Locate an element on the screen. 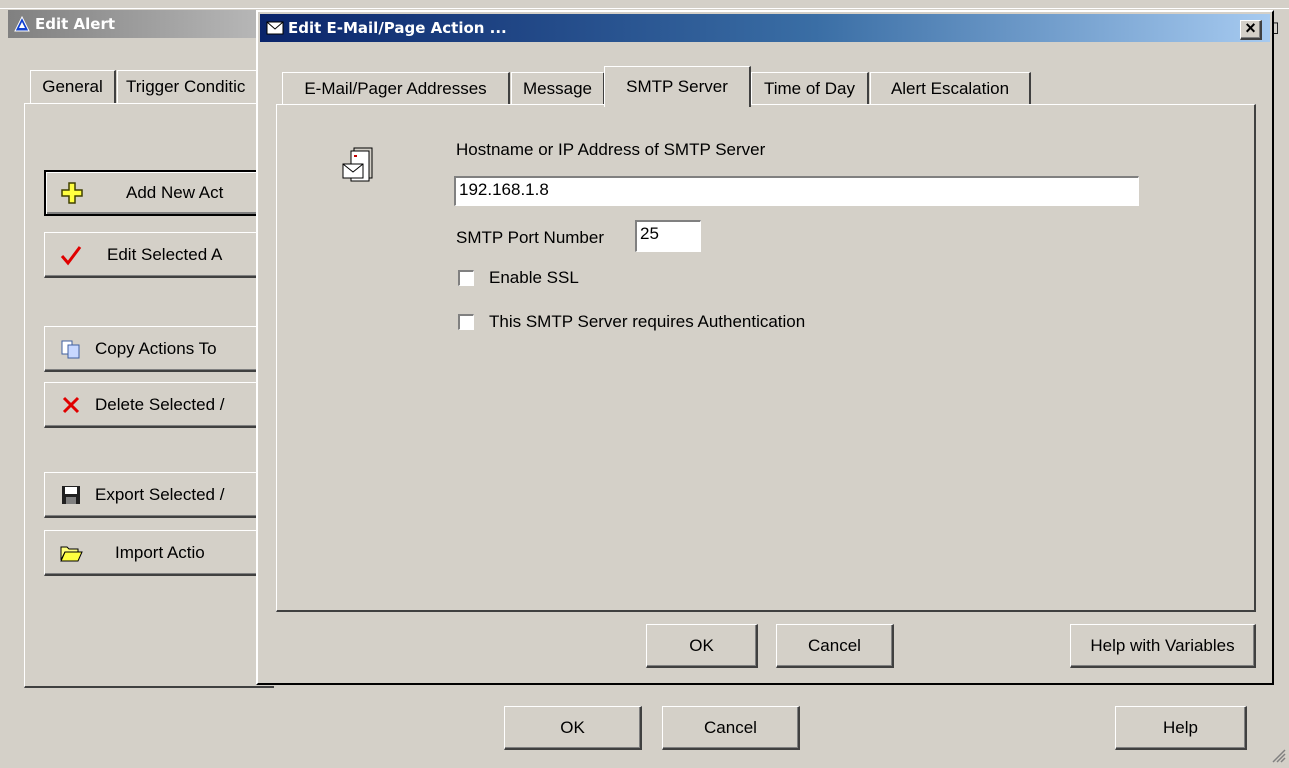  folder-open-icon is located at coordinates (71, 553).